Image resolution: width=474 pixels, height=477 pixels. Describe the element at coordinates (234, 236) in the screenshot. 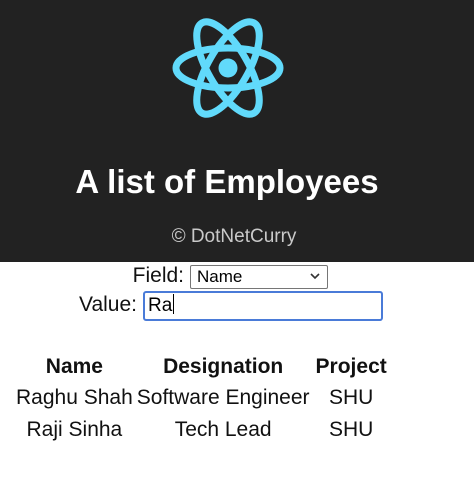

I see `copyright-text: © DotNetCurry` at that location.